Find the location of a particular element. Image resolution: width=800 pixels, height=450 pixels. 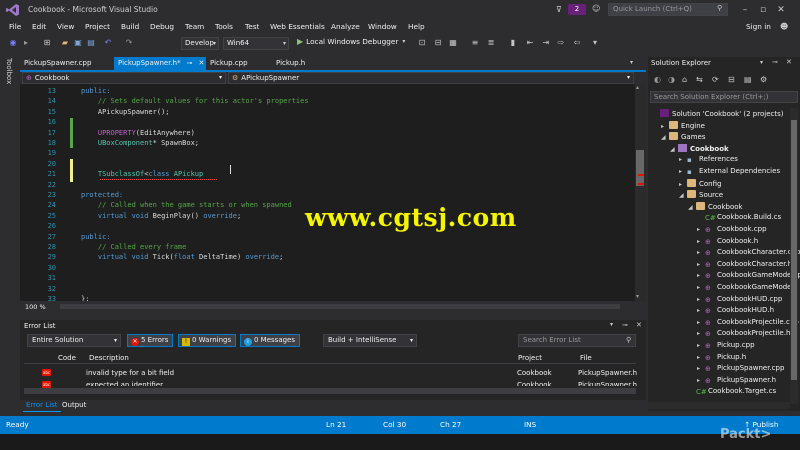

column-file: File is located at coordinates (586, 358).